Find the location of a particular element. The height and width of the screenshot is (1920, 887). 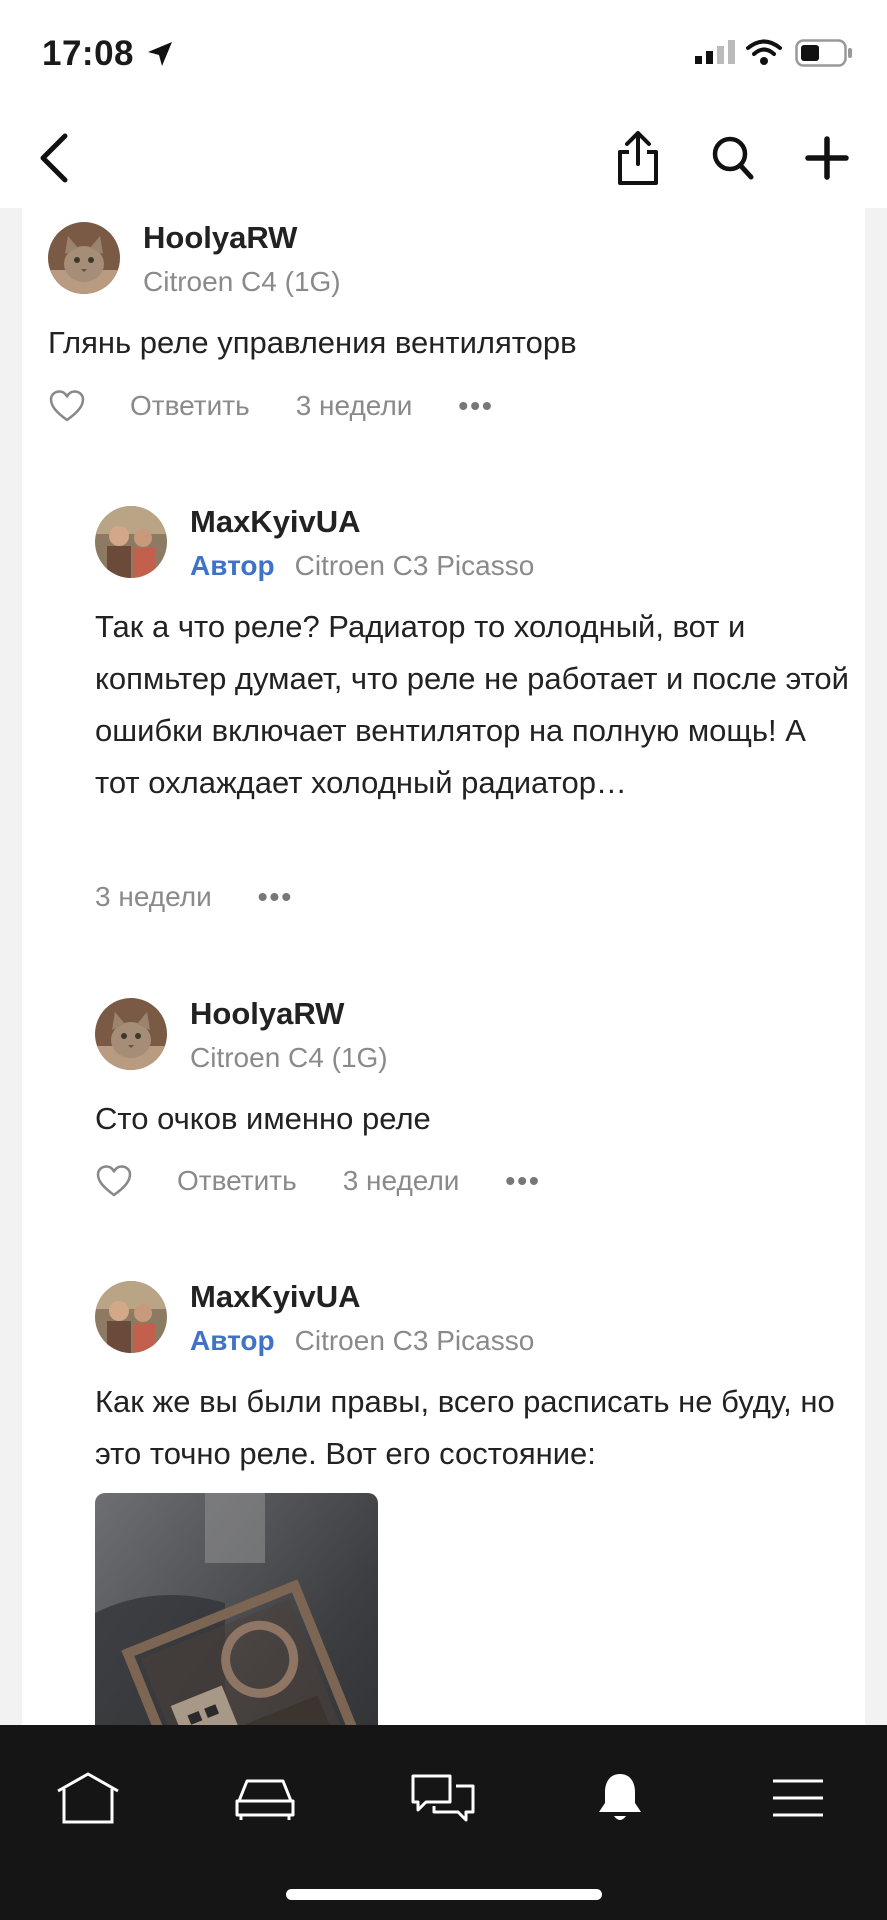

home-icon is located at coordinates (88, 1798).